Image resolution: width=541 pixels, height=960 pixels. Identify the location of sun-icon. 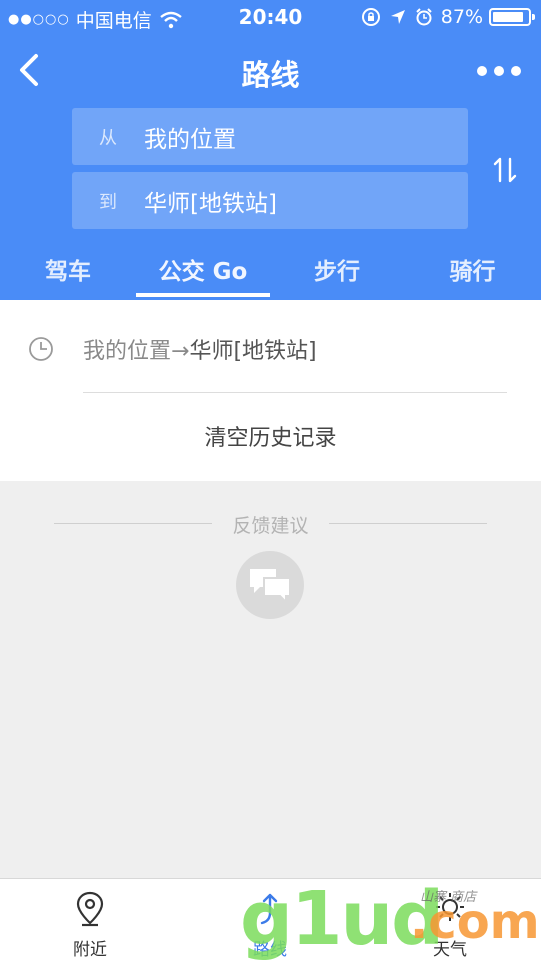
(450, 907).